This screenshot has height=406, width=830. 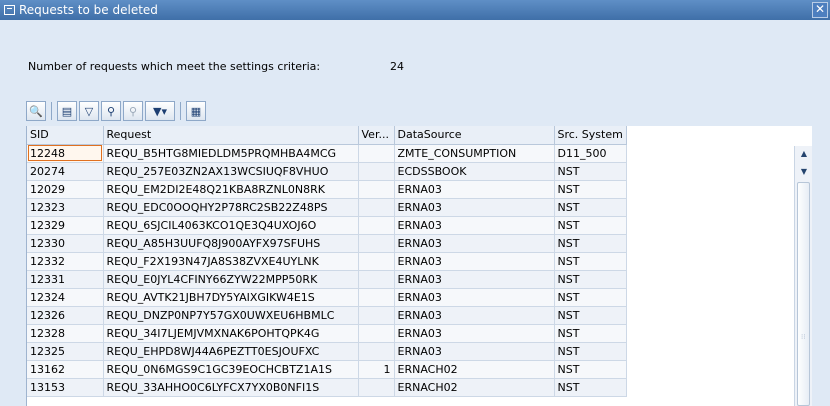 What do you see at coordinates (65, 243) in the screenshot?
I see `cell-sid: 12330` at bounding box center [65, 243].